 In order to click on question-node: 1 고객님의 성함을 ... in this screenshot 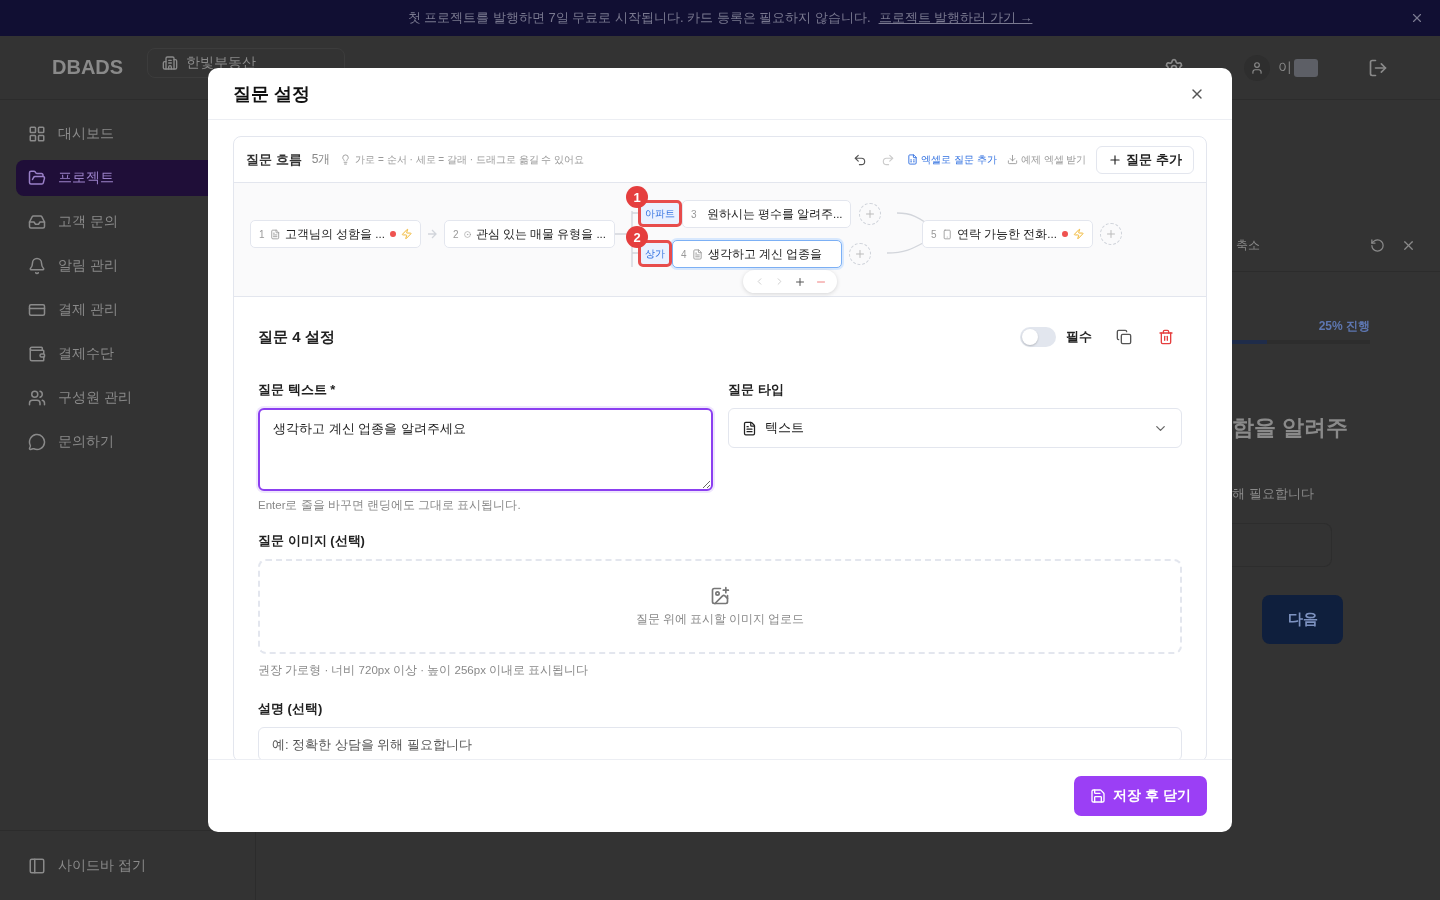, I will do `click(335, 234)`.